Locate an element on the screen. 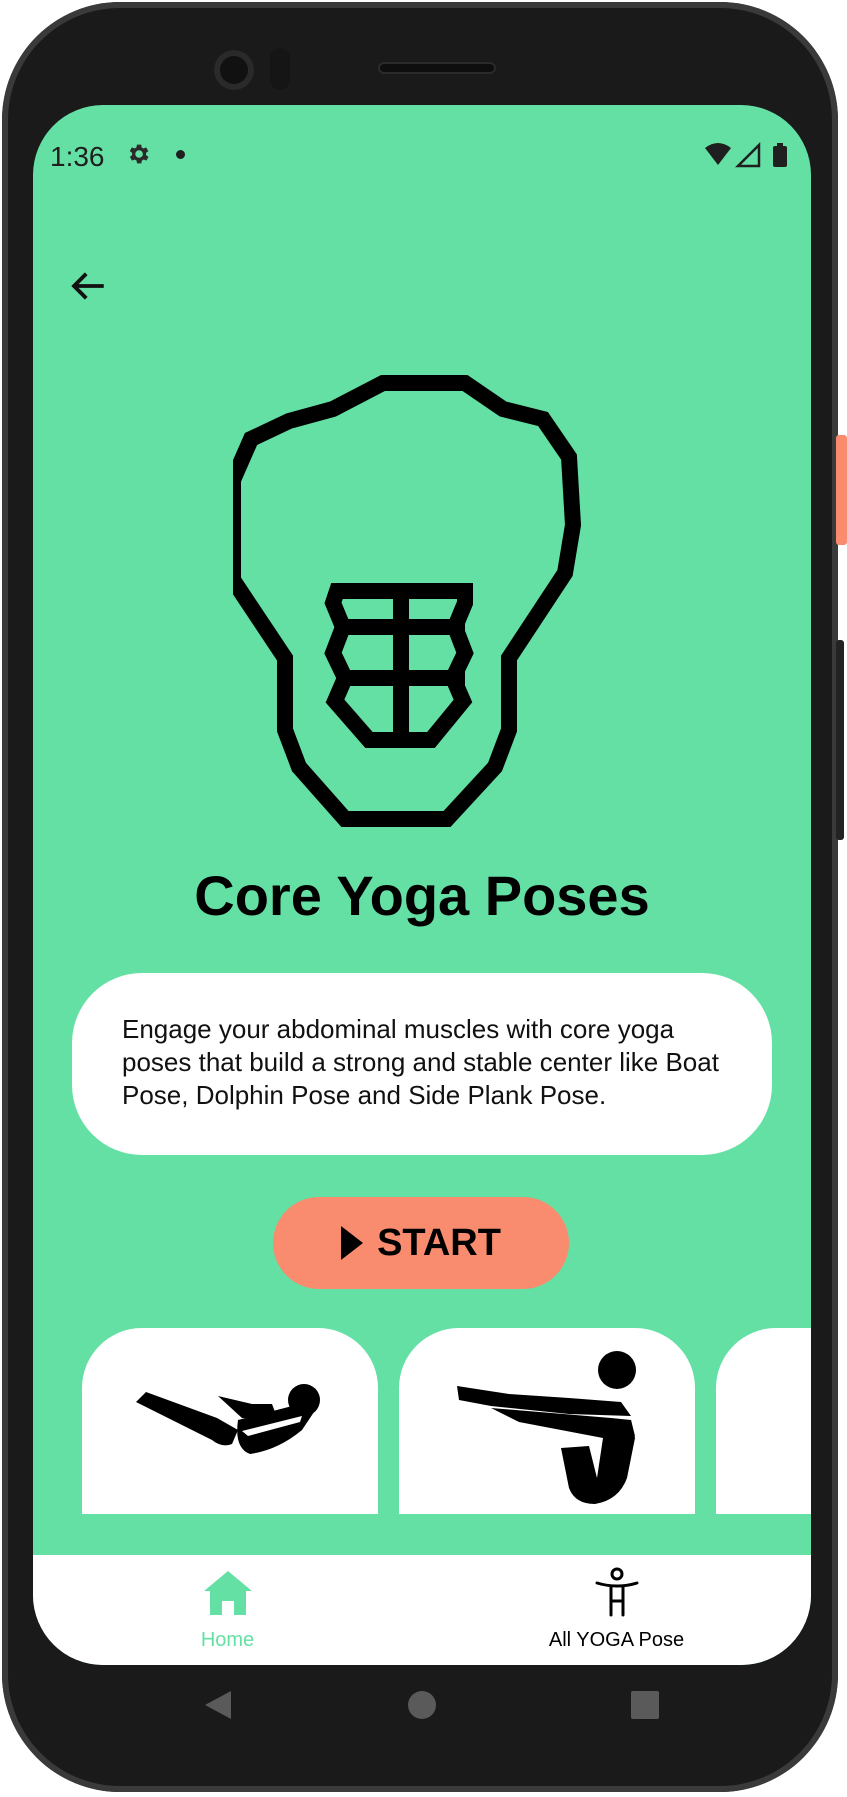  bottom-navigation: Home All YOGA Pose is located at coordinates (422, 1610).